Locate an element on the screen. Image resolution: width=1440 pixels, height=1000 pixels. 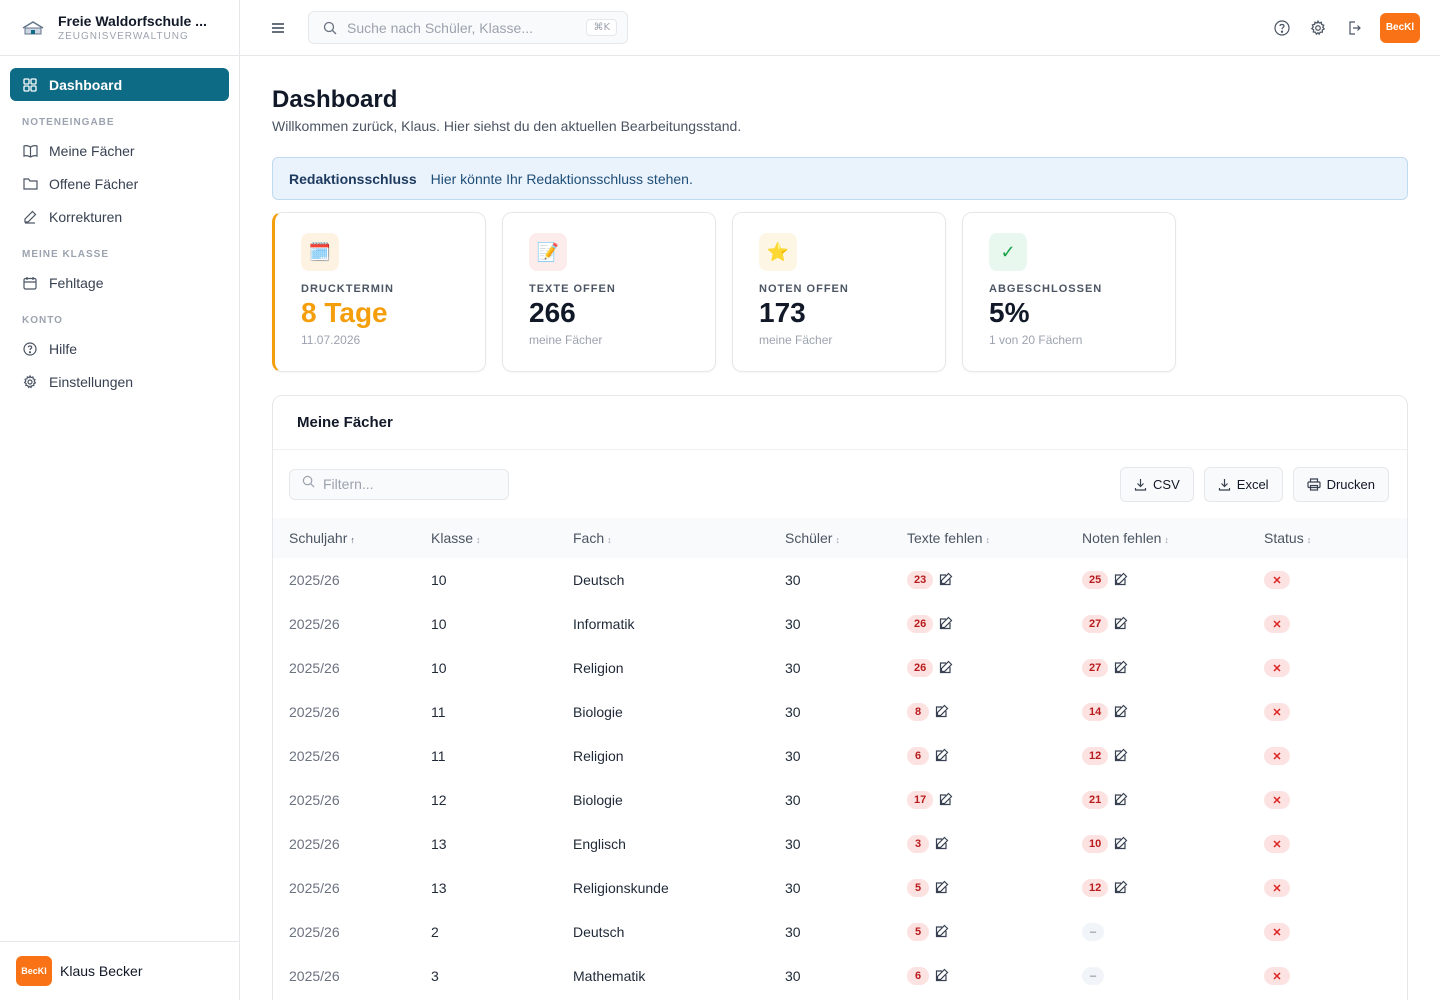
cell-fach: Englisch is located at coordinates (599, 844).